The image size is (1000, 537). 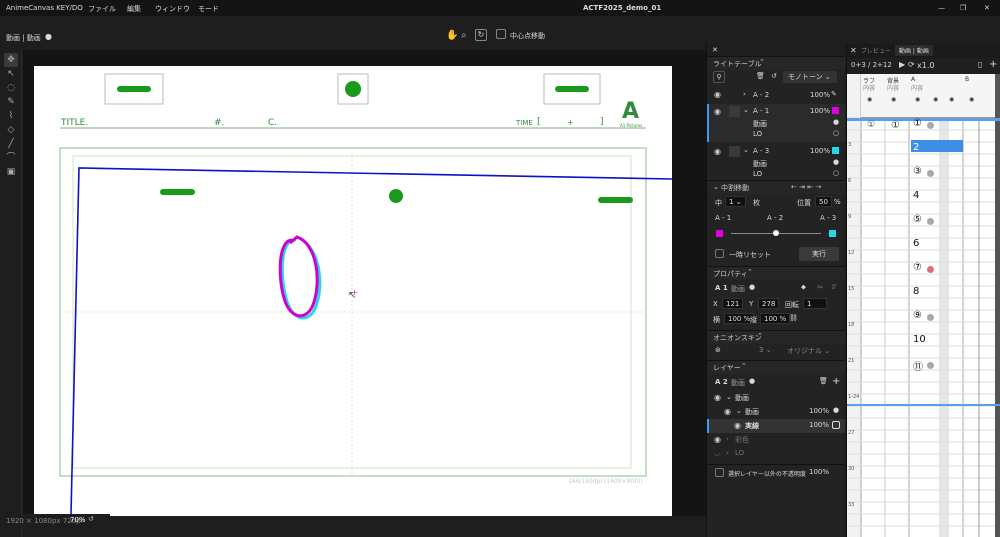 I want to click on play-icon: ▶, so click(x=902, y=64).